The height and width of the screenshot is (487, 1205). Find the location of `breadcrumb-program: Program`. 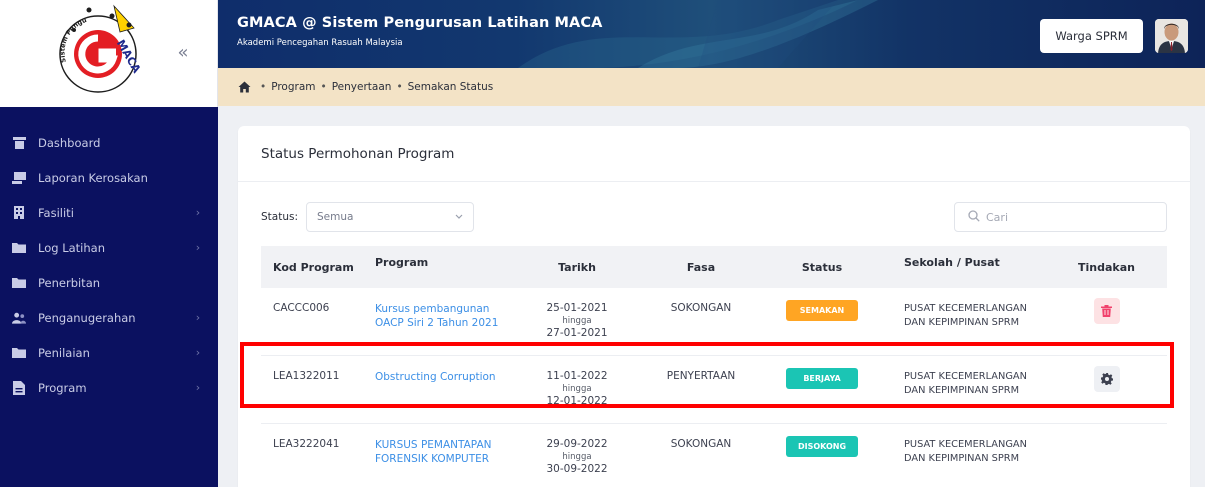

breadcrumb-program: Program is located at coordinates (293, 87).